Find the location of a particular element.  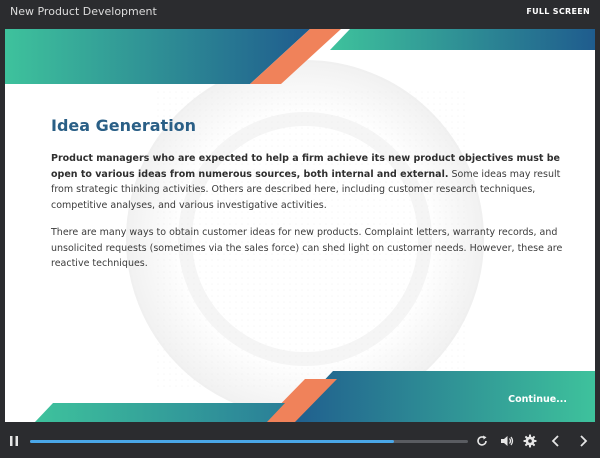

progress-fill is located at coordinates (212, 441).